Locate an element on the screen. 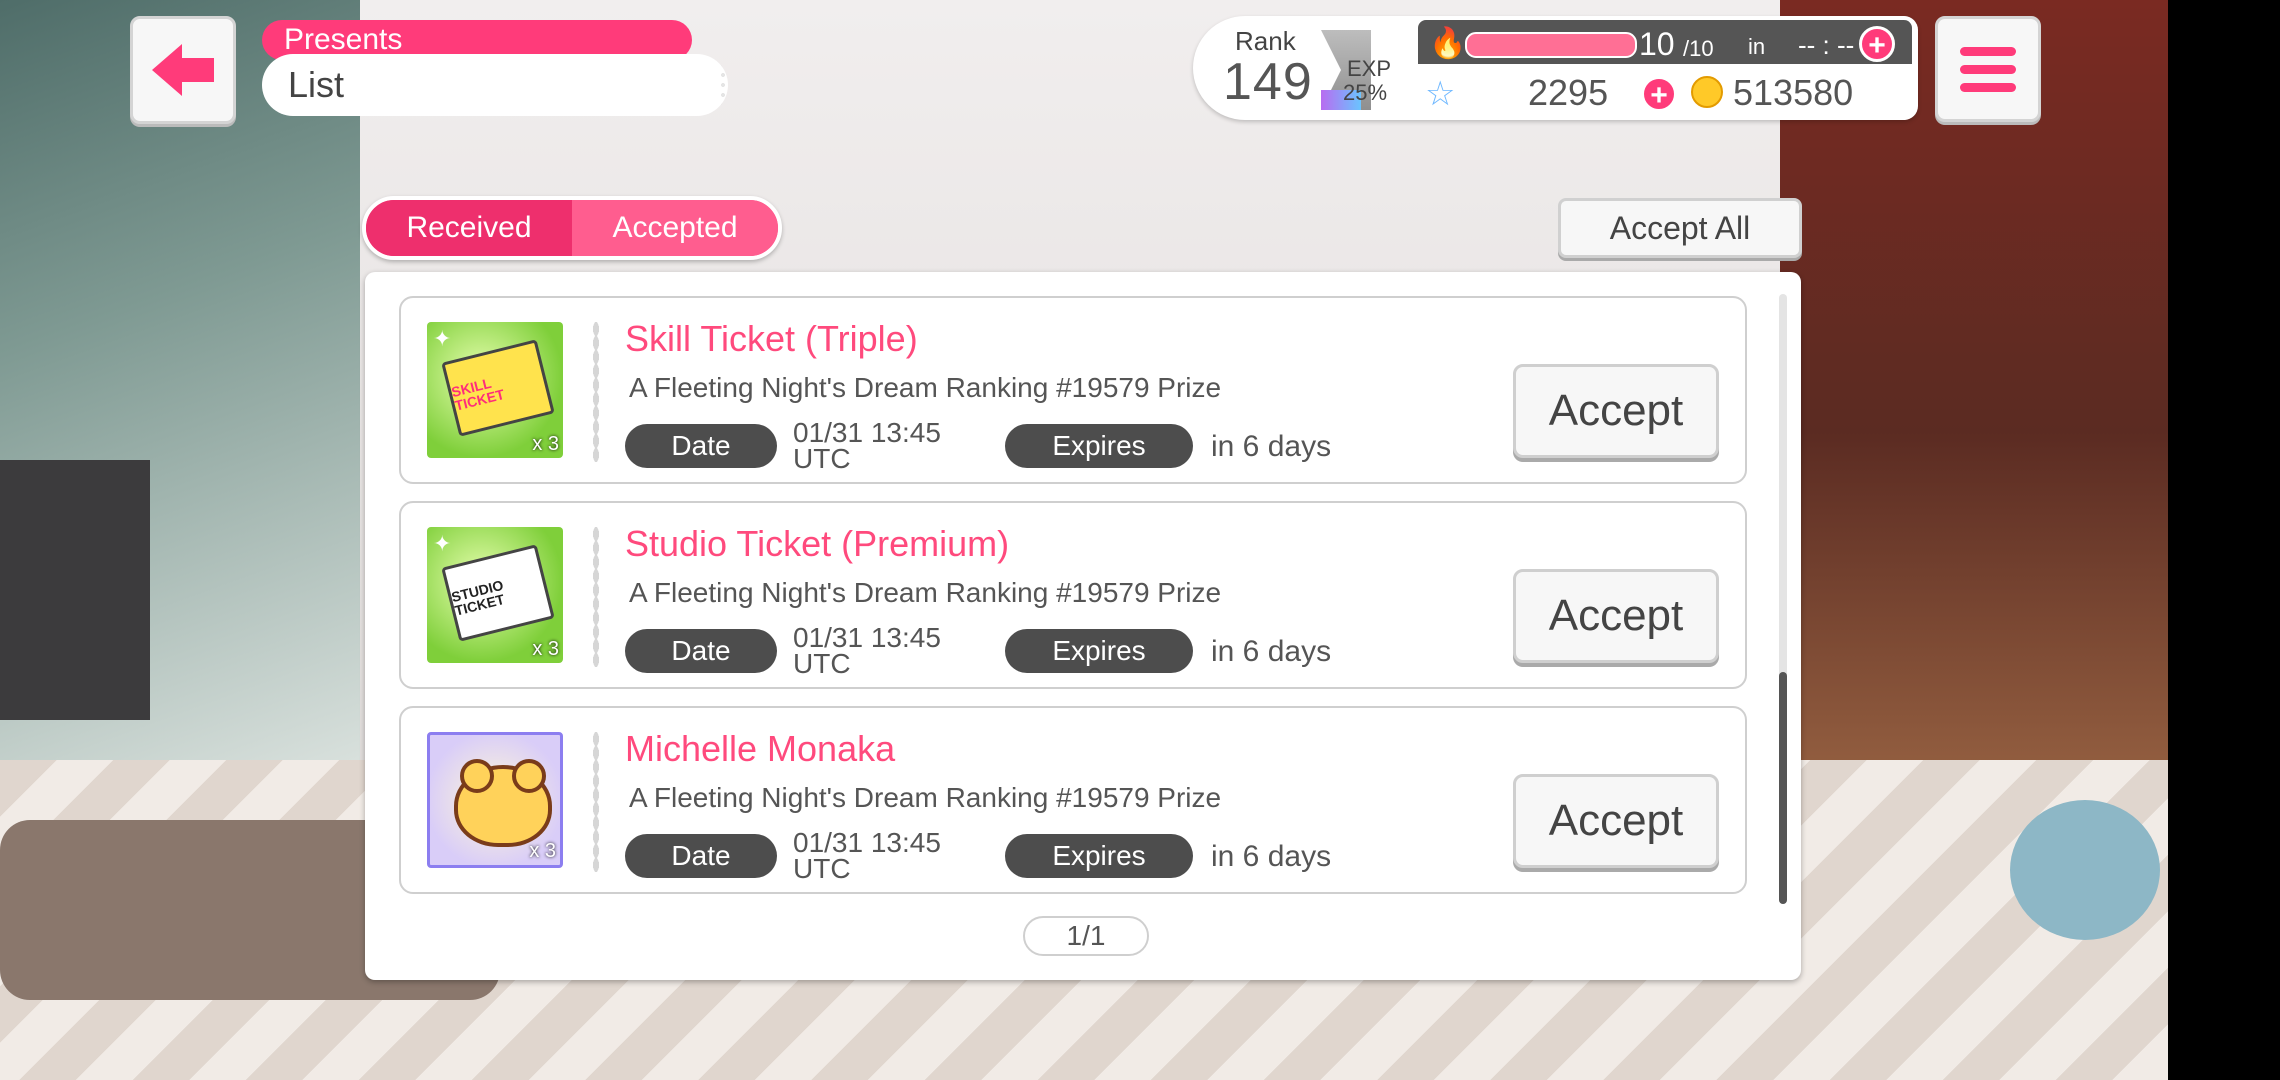 This screenshot has width=2280, height=1080. recover-timer: -- is located at coordinates (1826, 45).